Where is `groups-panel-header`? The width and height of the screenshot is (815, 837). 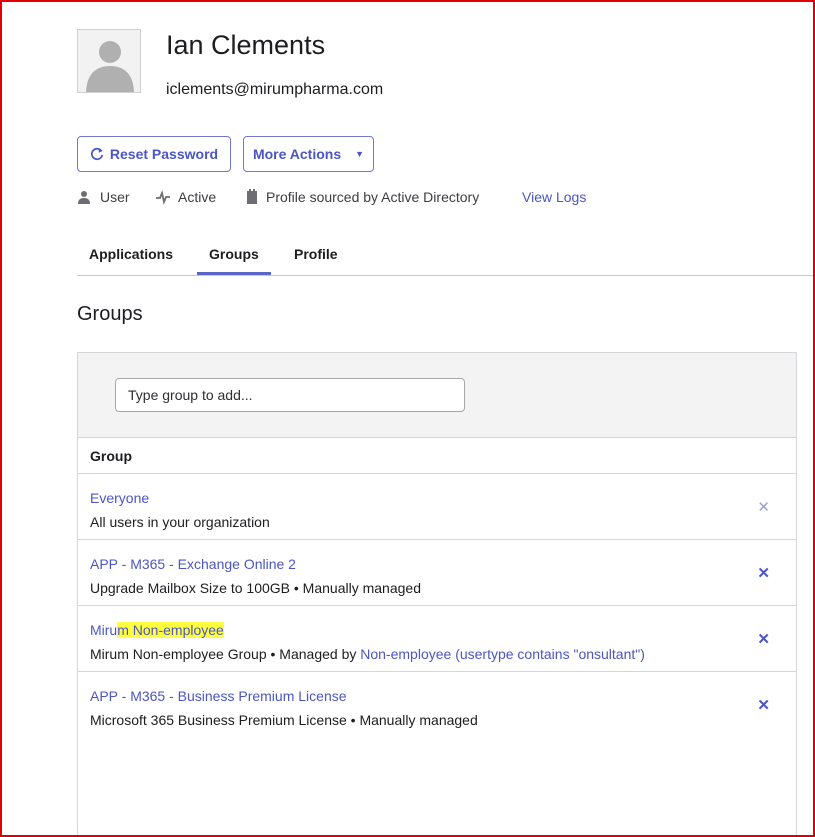 groups-panel-header is located at coordinates (437, 395).